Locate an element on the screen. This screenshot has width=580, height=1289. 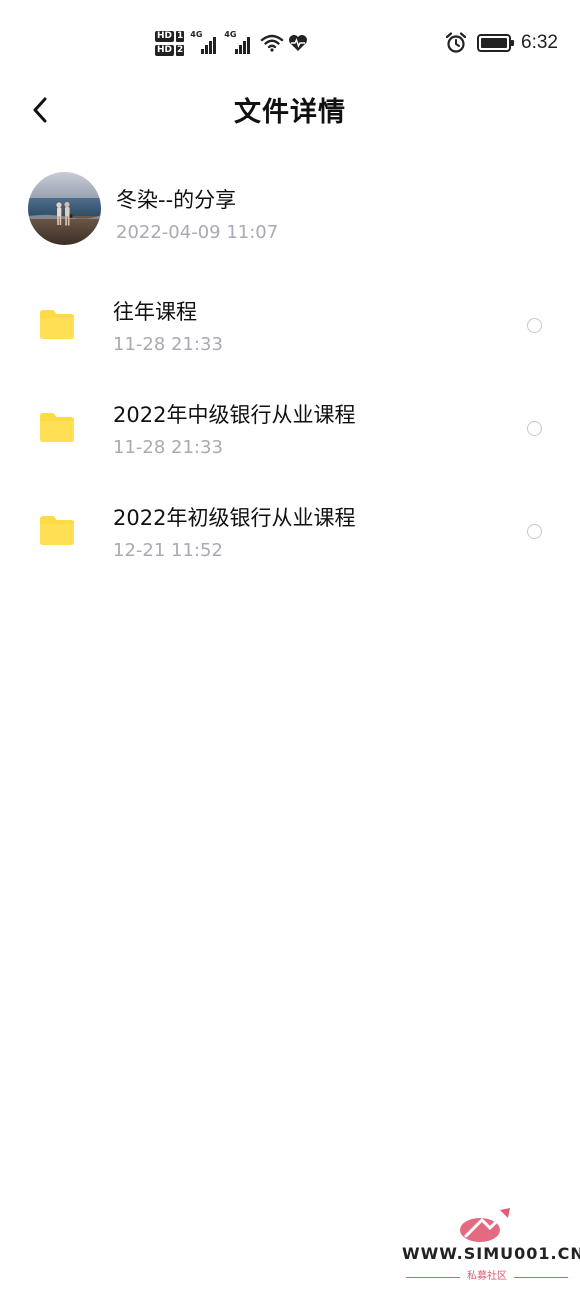
file-name: 往年课程 is located at coordinates (155, 312).